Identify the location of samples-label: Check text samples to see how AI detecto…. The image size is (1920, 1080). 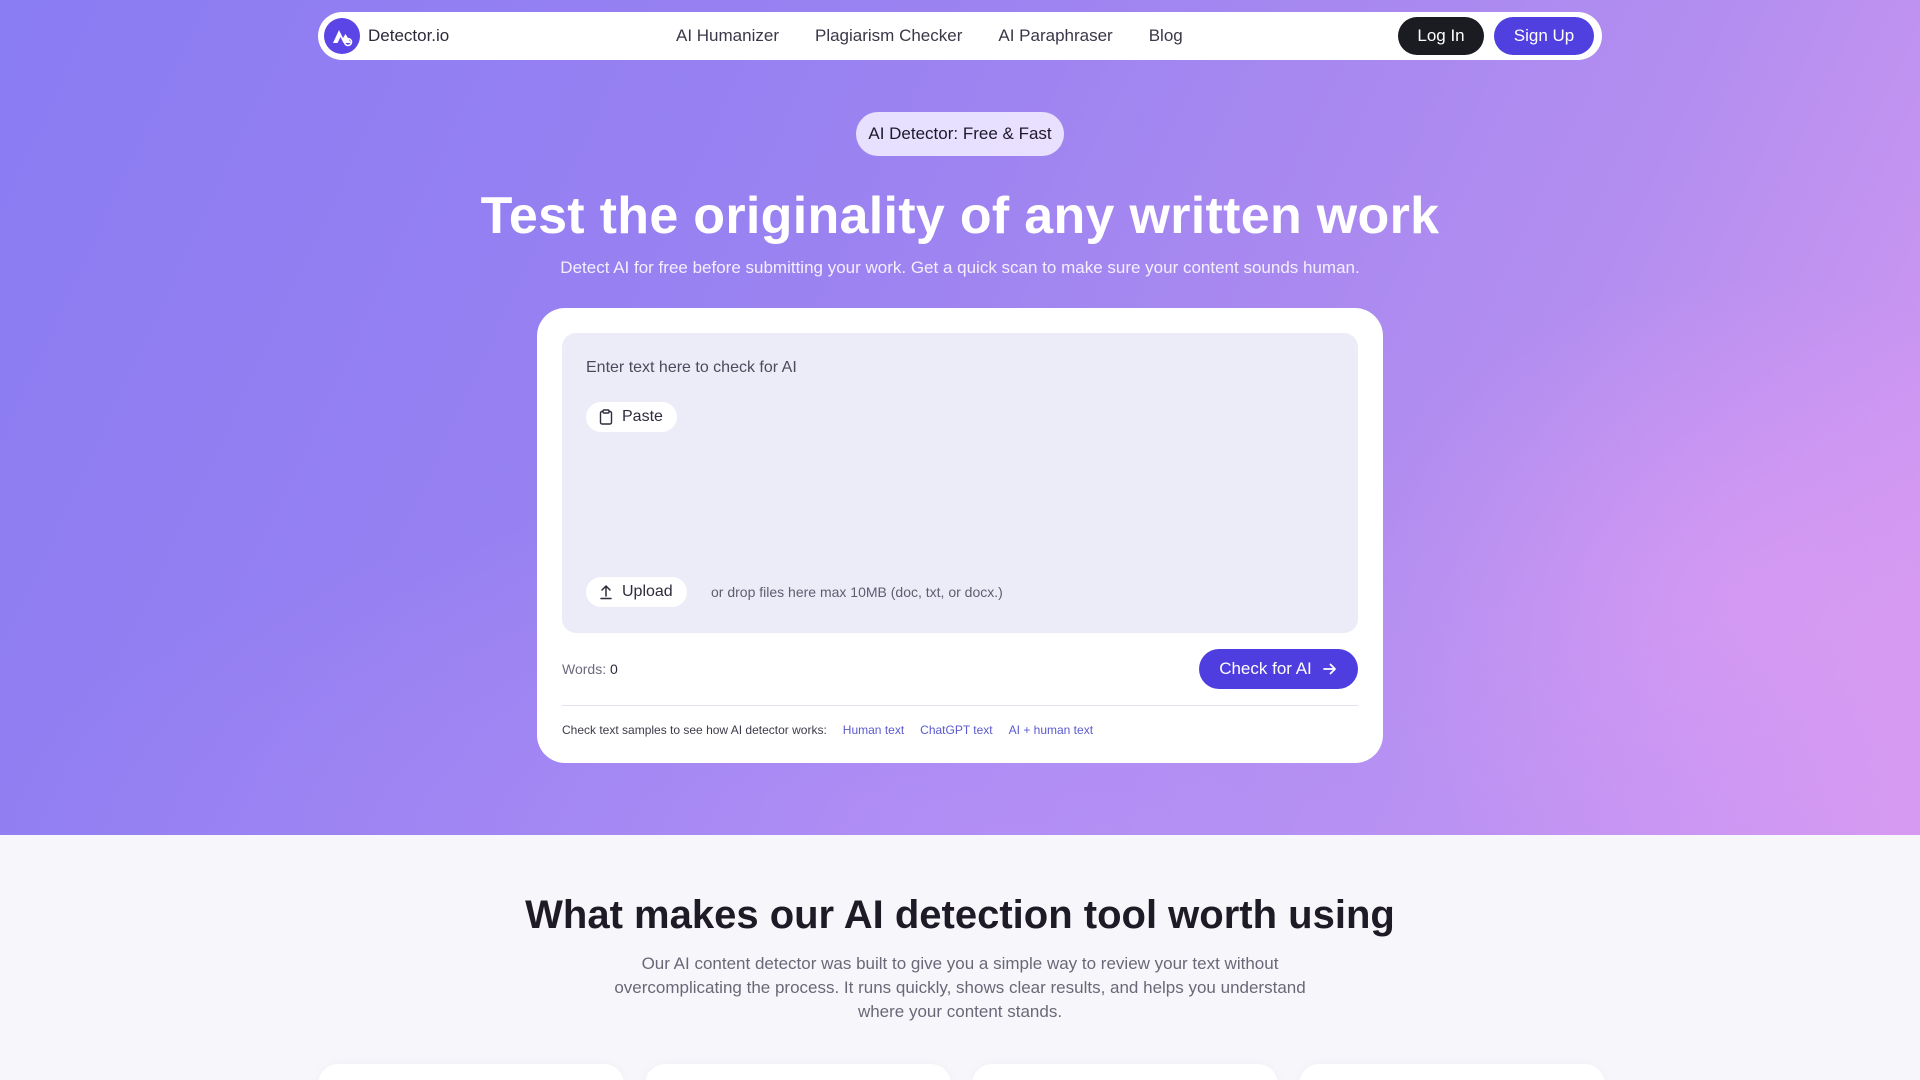
(694, 730).